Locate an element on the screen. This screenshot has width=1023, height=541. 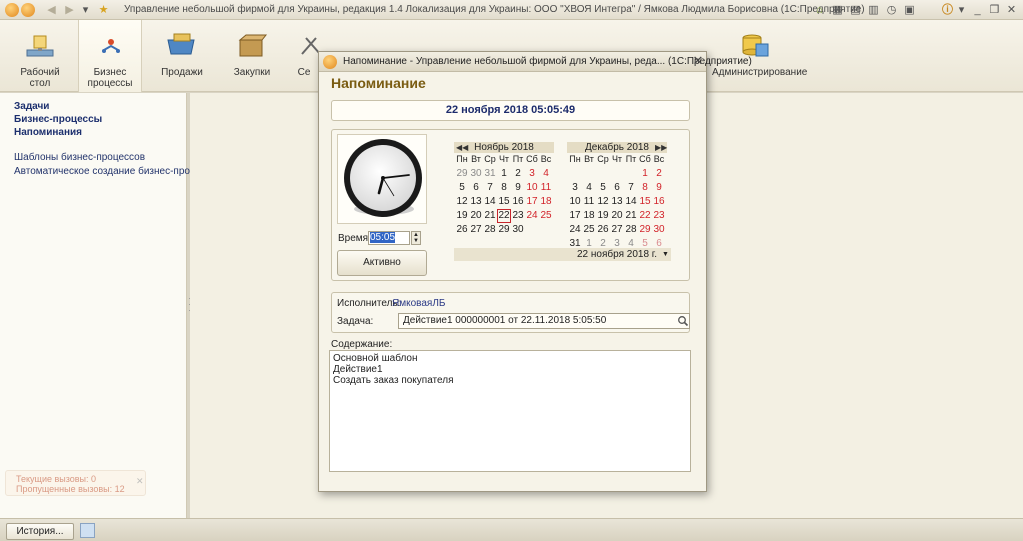
info-icon: ⓘ is located at coordinates (947, 10).